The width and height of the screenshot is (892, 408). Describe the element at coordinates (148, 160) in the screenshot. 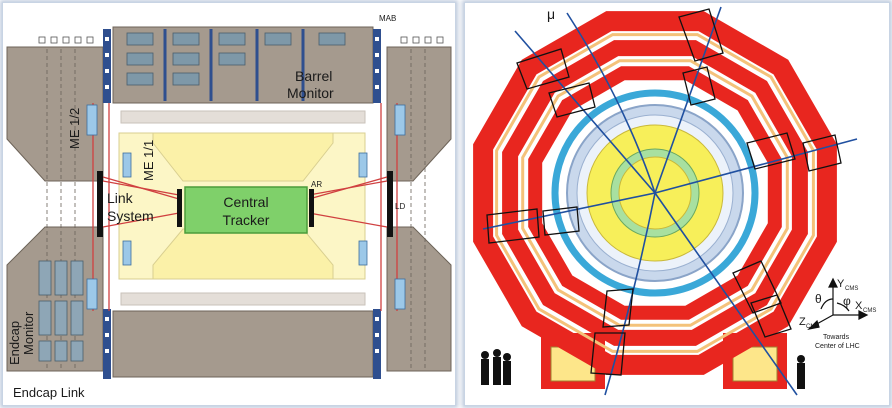

I see `me11-label: ME 1/1` at that location.